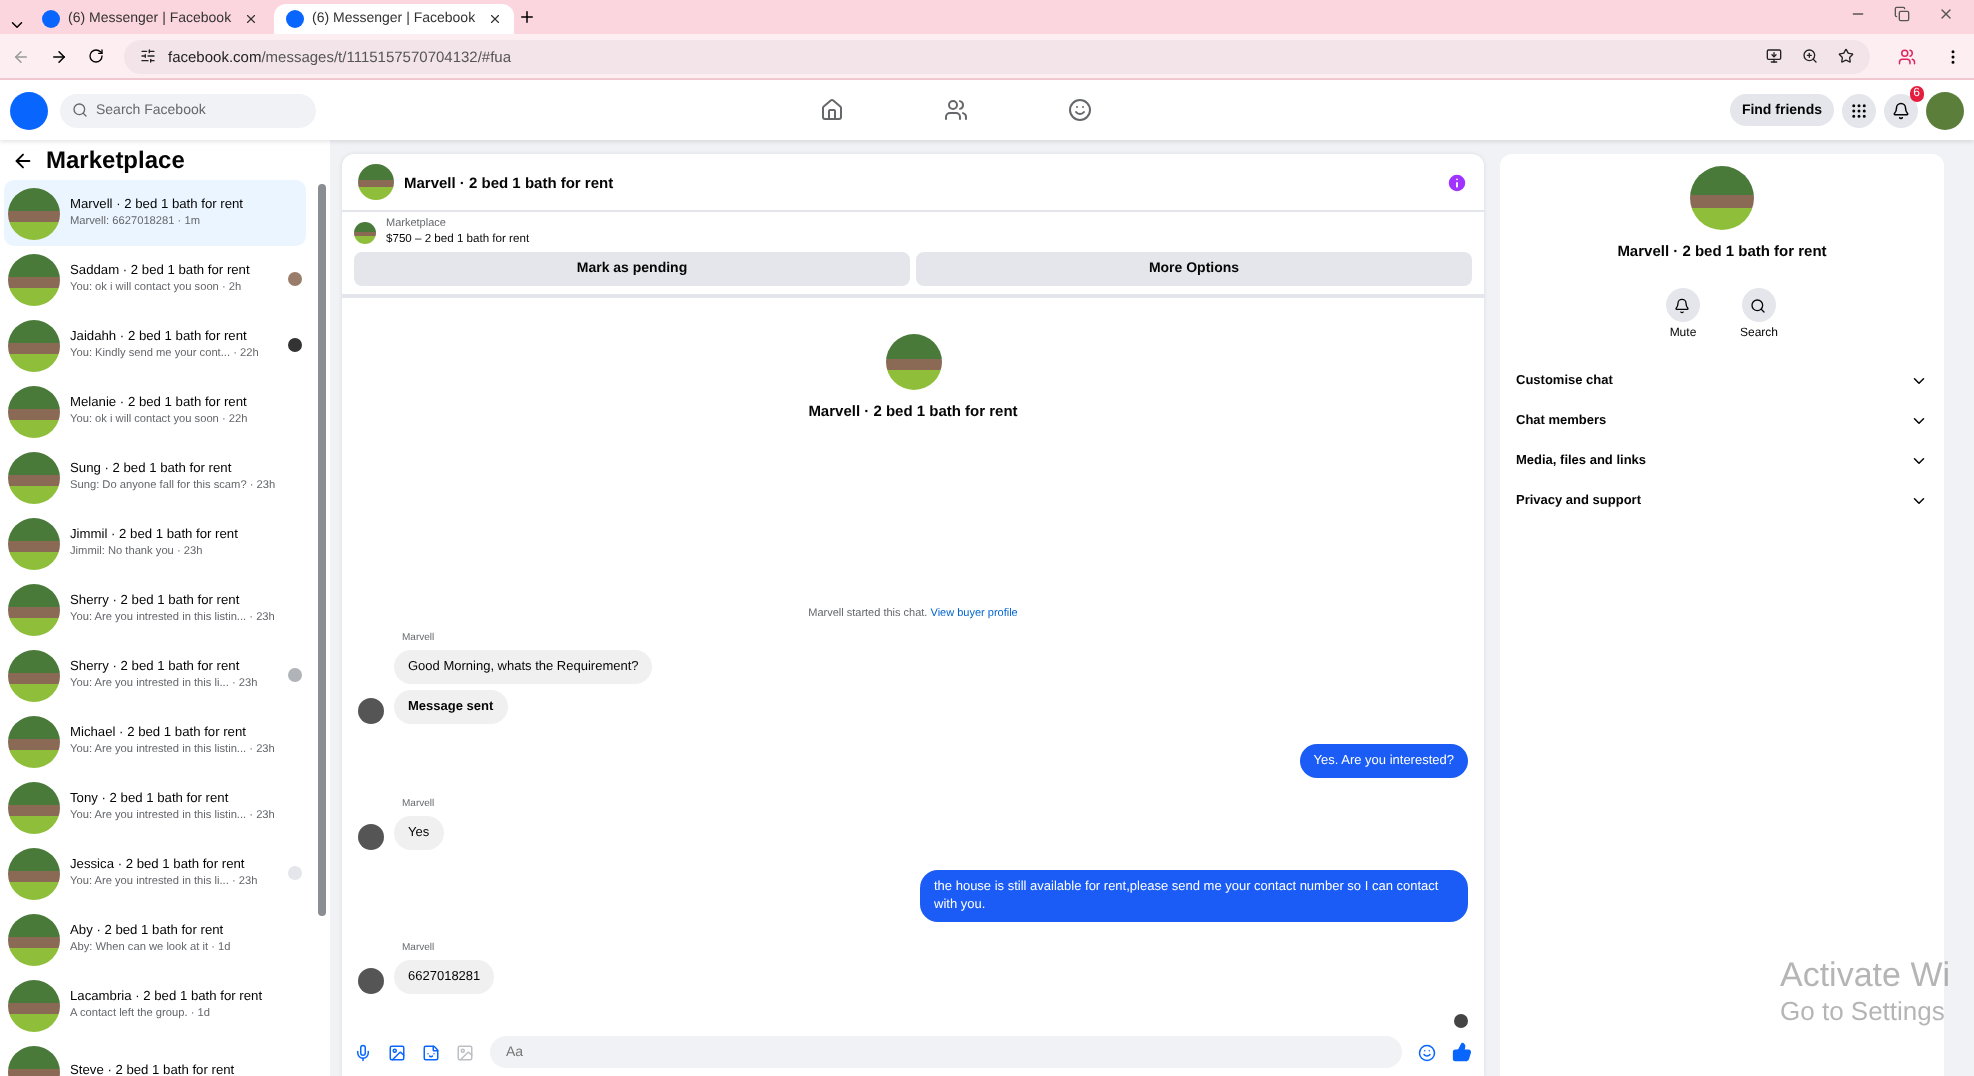 The height and width of the screenshot is (1076, 1974). What do you see at coordinates (96, 56) in the screenshot?
I see `reload-icon` at bounding box center [96, 56].